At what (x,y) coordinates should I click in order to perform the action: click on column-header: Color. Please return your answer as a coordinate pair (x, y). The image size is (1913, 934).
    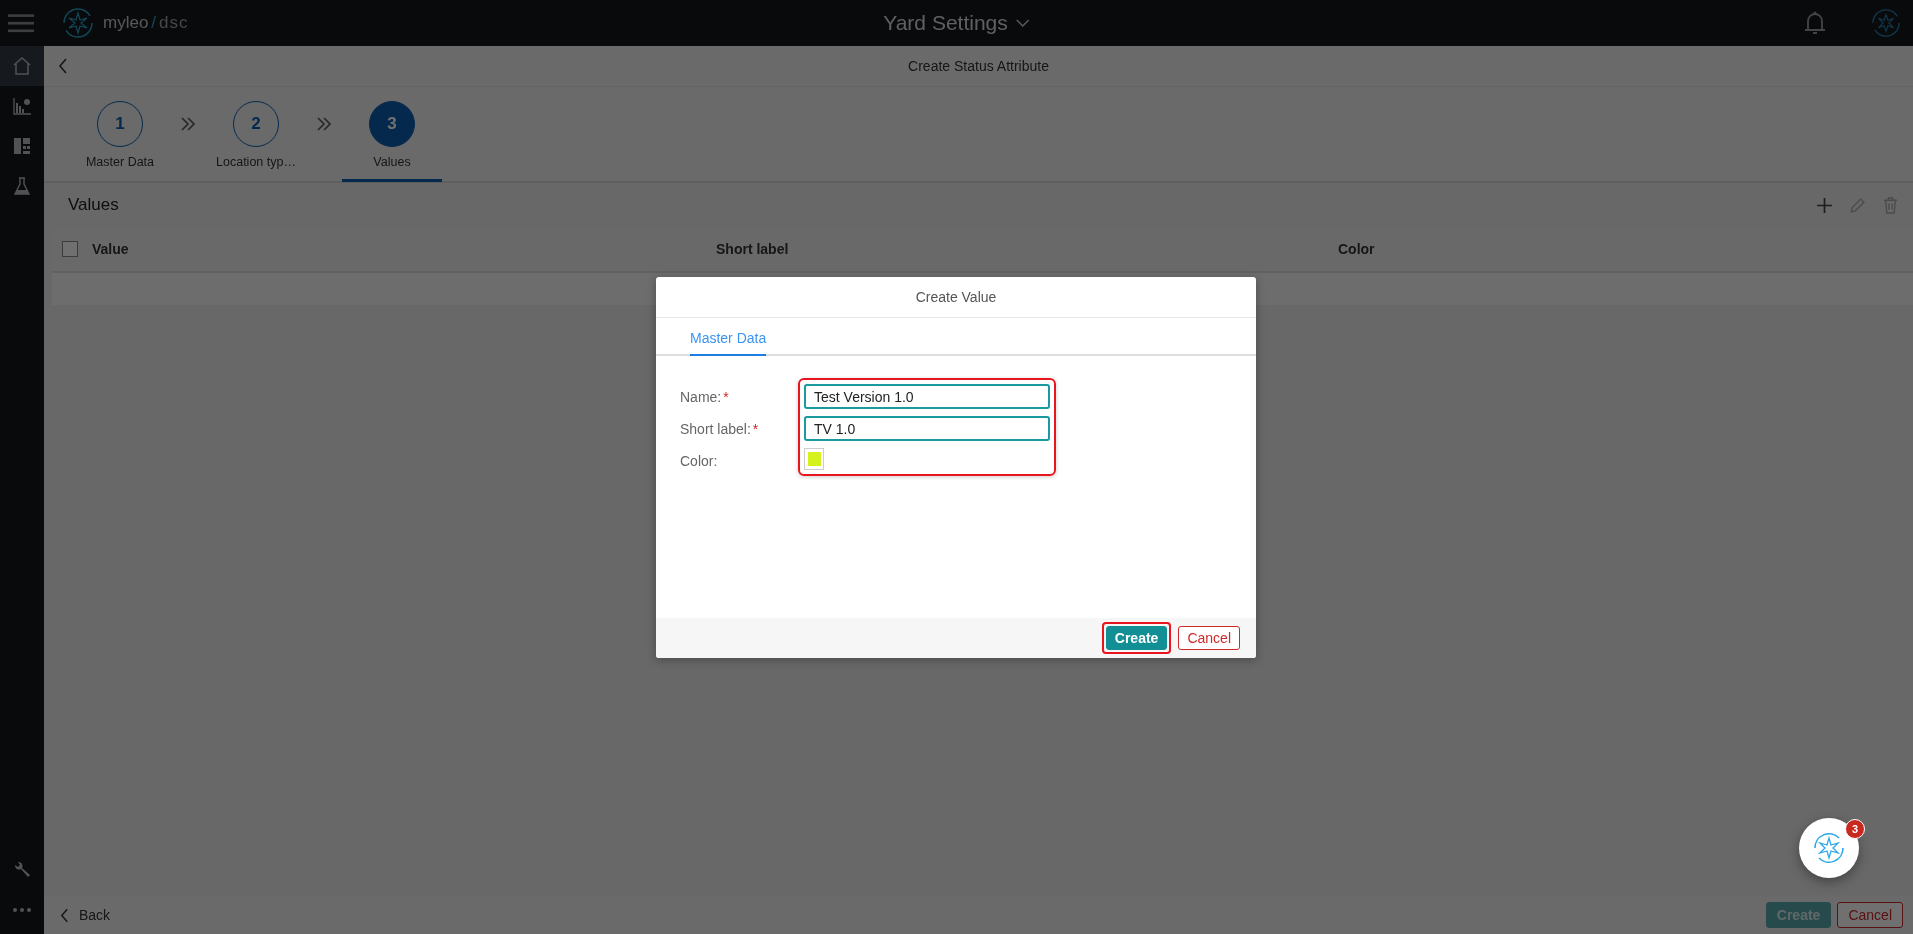
    Looking at the image, I should click on (1625, 249).